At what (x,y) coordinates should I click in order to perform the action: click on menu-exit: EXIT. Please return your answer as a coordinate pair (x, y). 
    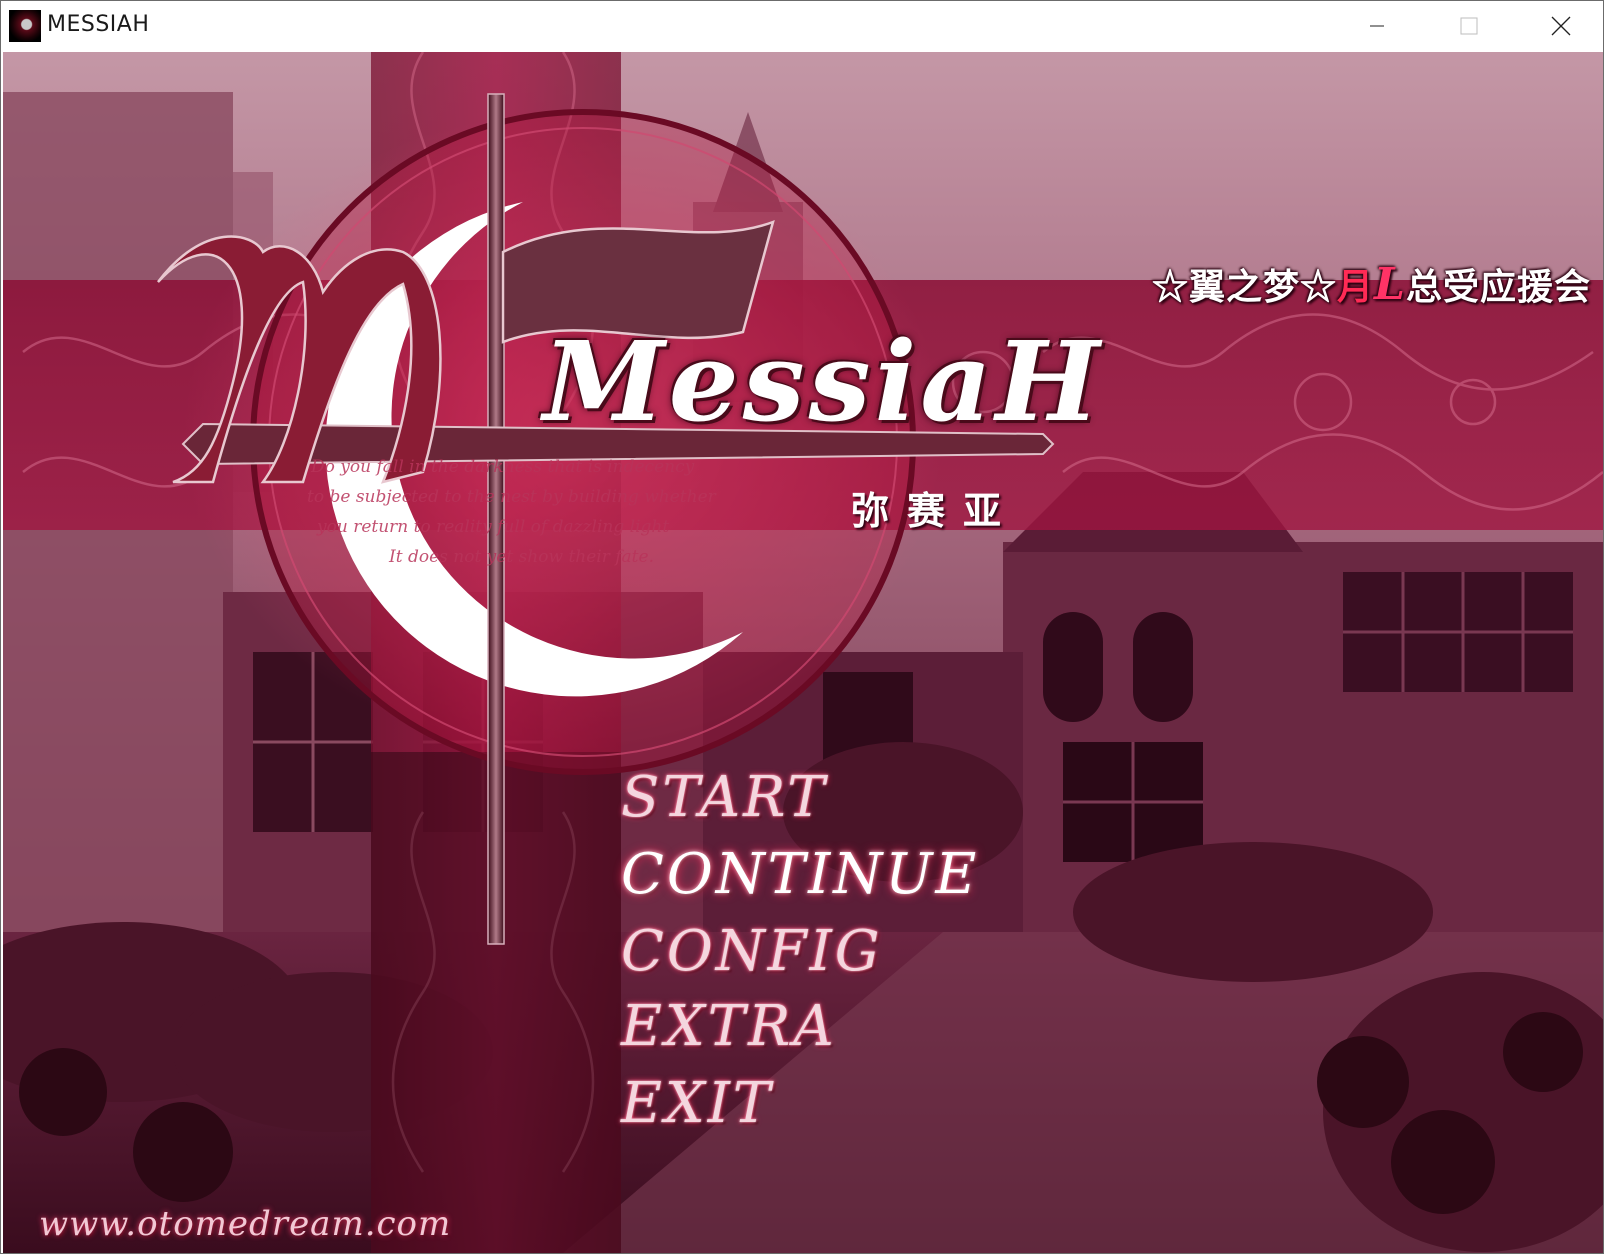
    Looking at the image, I should click on (697, 1104).